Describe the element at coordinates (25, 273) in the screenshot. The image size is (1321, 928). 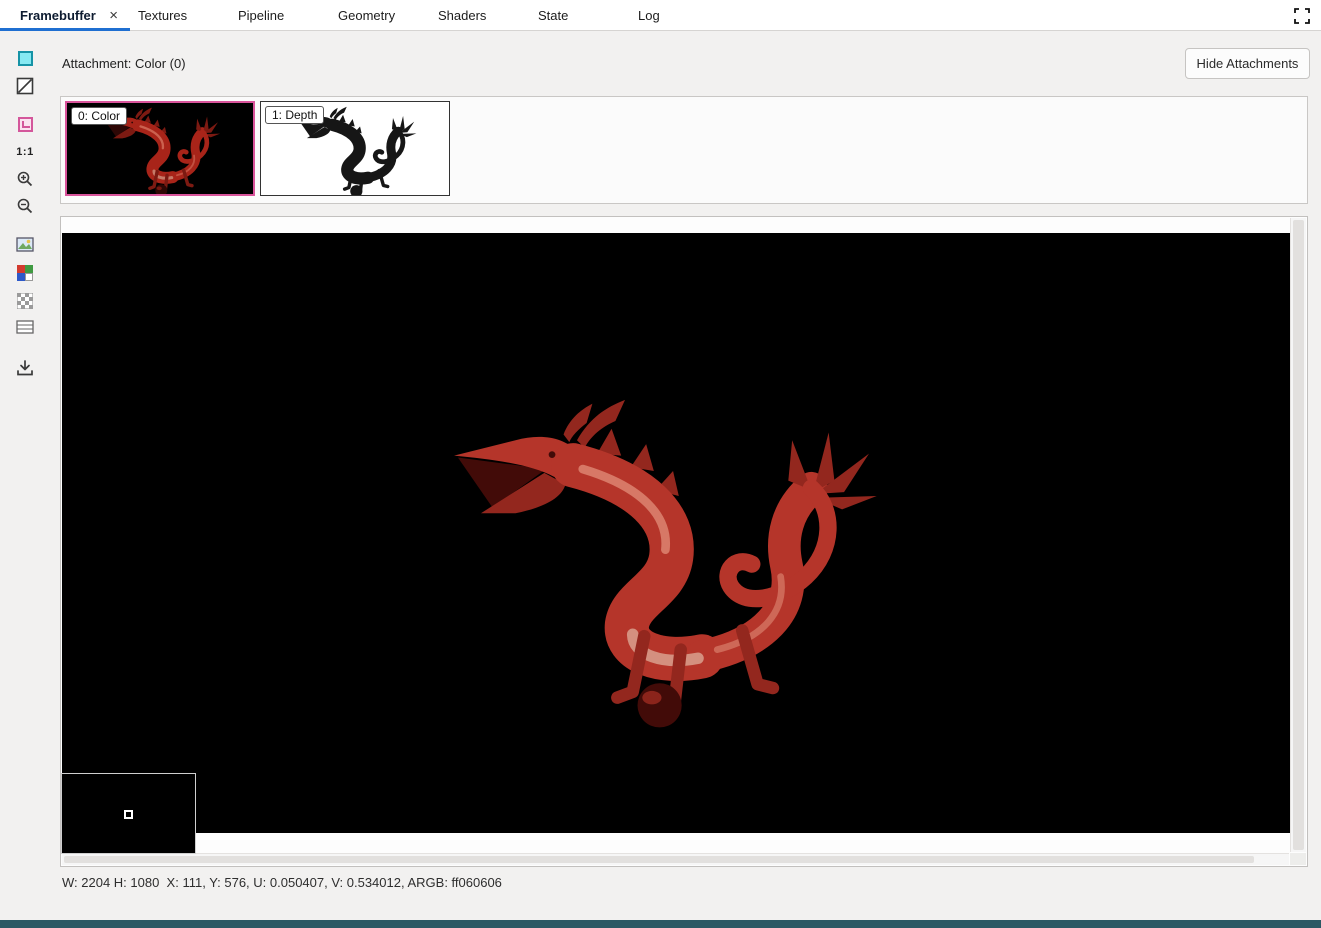
I see `color-palette-icon` at that location.